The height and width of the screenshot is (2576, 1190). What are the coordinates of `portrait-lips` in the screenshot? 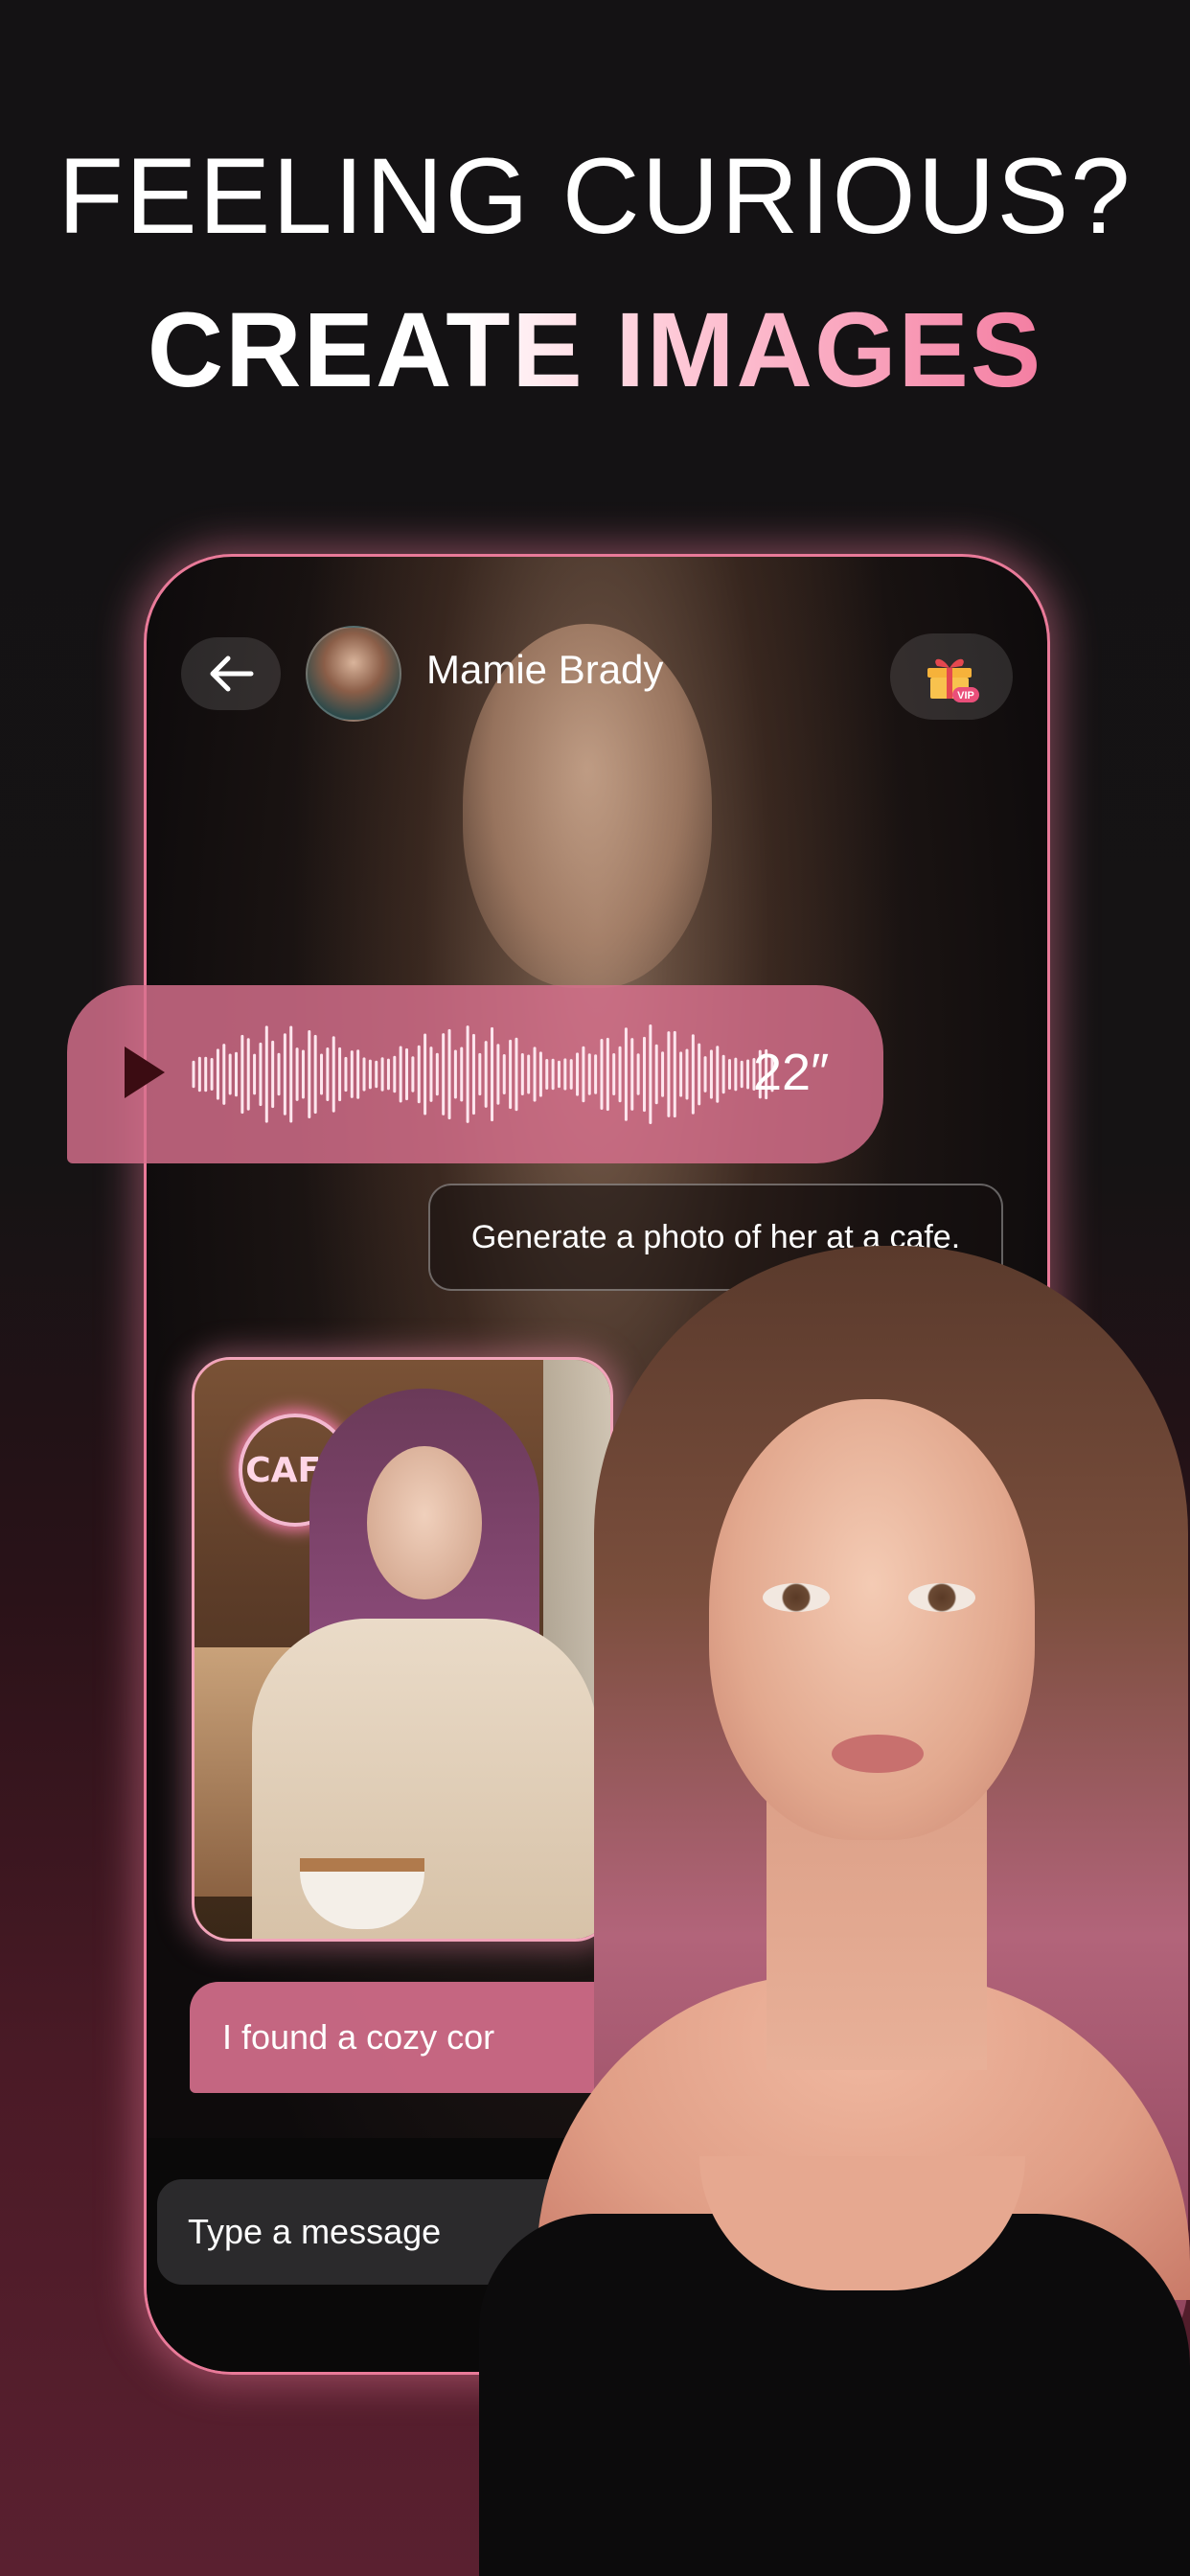 It's located at (878, 1754).